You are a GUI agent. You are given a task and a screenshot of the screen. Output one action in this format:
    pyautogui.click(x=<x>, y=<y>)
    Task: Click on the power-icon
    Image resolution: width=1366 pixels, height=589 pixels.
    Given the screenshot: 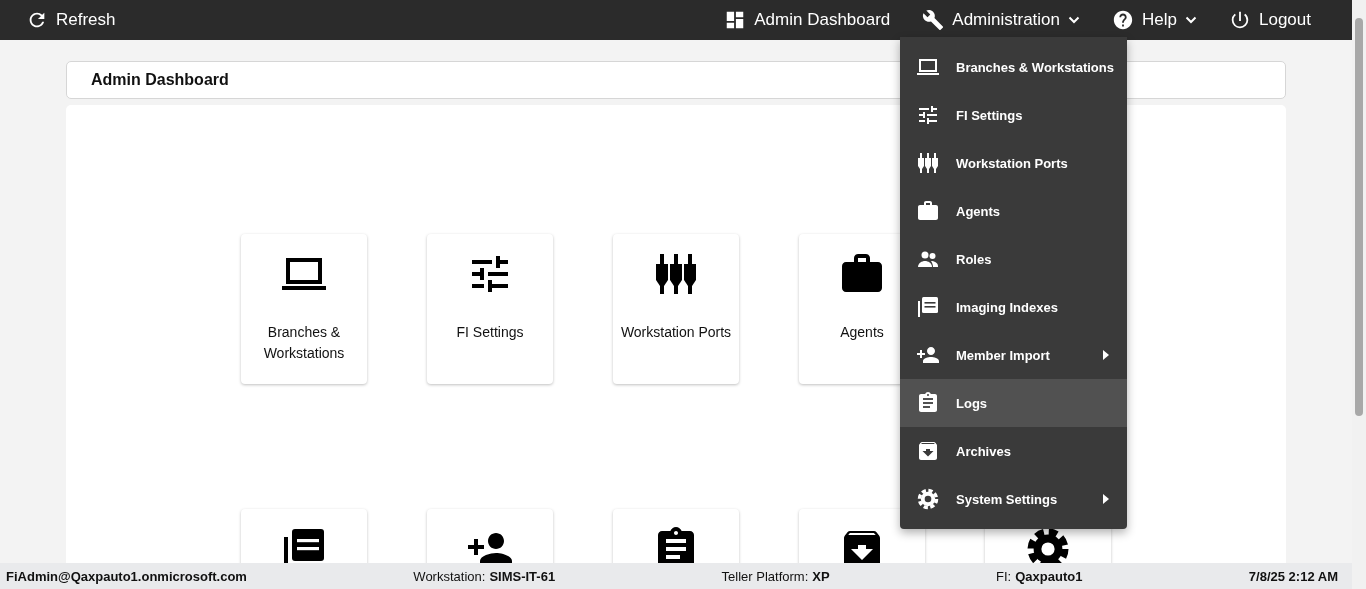 What is the action you would take?
    pyautogui.click(x=1240, y=20)
    